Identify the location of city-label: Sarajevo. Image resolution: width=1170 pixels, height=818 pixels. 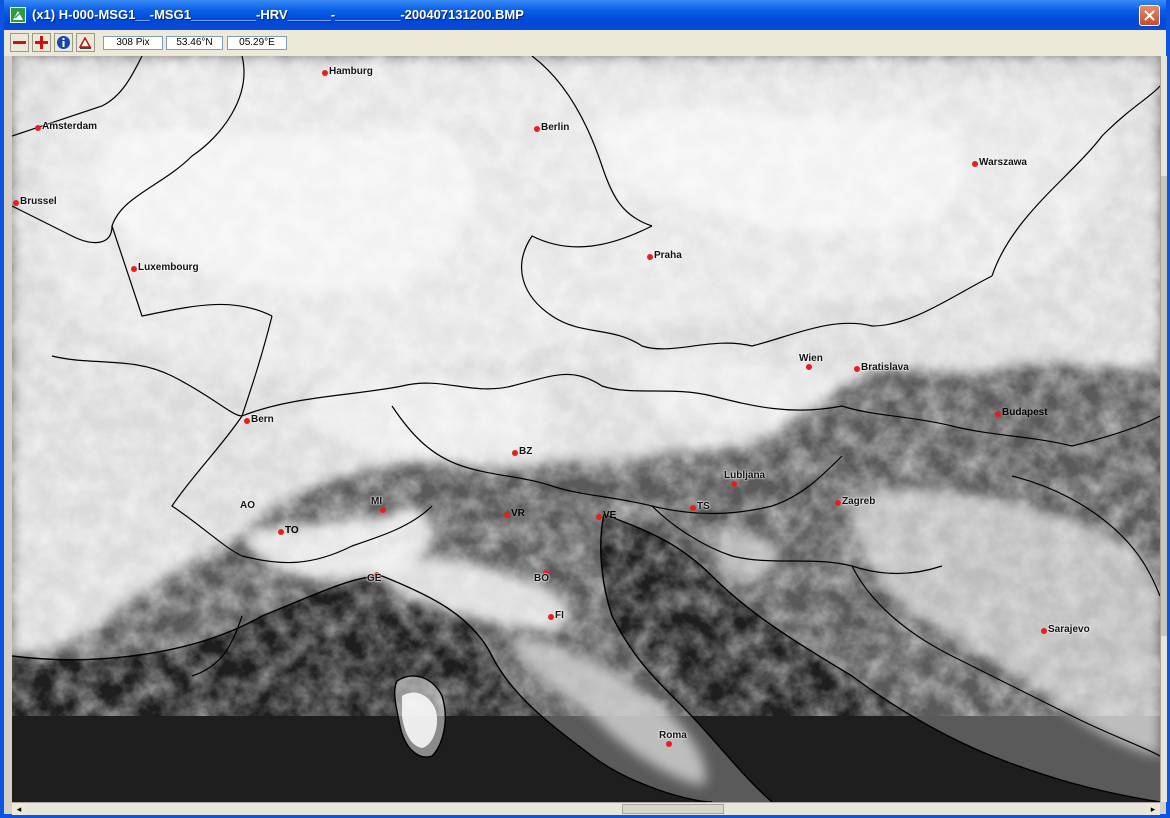
(1069, 629).